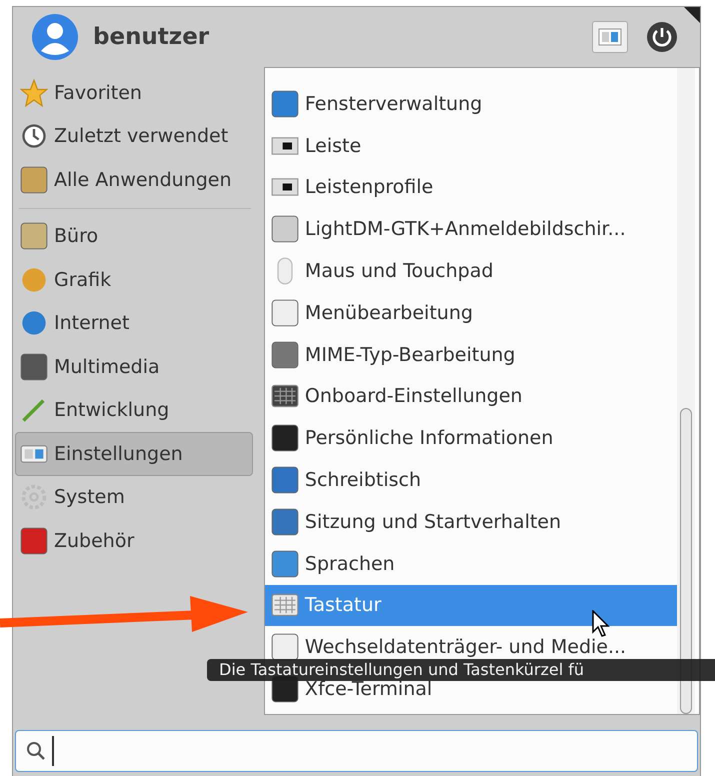  Describe the element at coordinates (470, 355) in the screenshot. I see `app-item: MIME-Typ-Bearbeitung` at that location.